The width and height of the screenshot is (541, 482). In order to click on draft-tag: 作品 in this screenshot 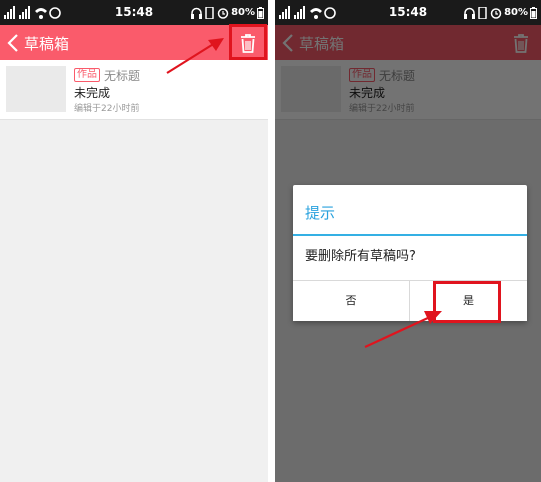, I will do `click(87, 75)`.